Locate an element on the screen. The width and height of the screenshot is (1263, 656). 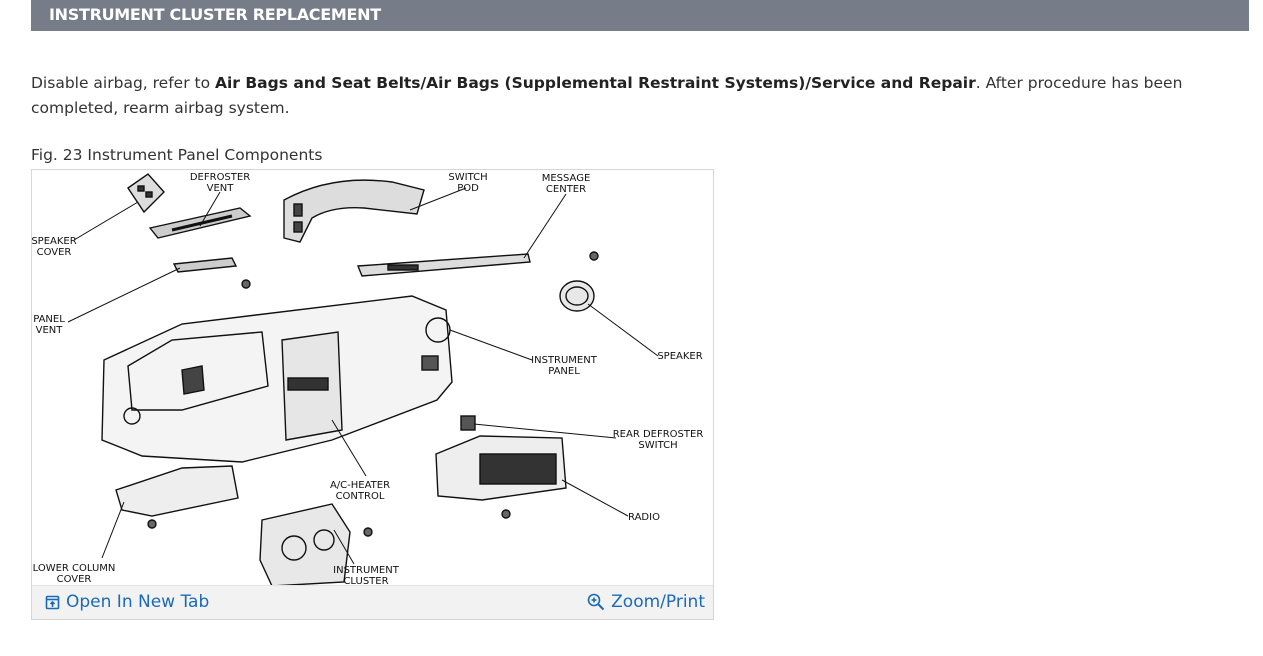
zoom-print-label: Zoom/Print is located at coordinates (658, 602).